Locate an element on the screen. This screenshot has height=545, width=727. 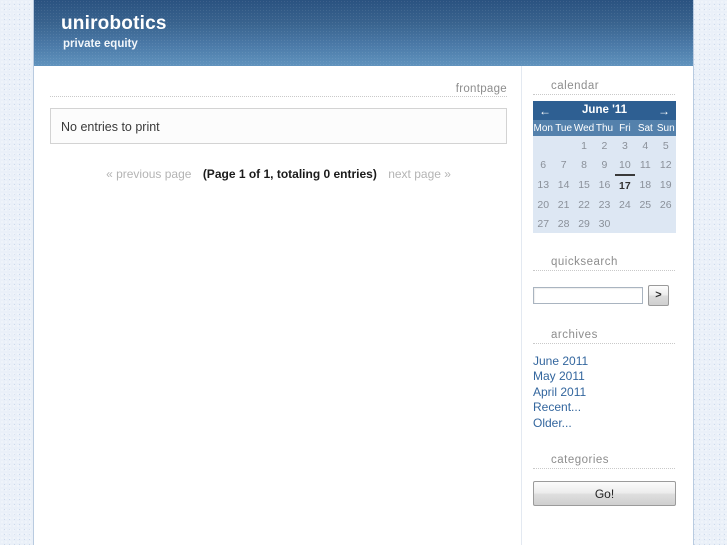
calendar-day-13: 13 is located at coordinates (543, 185).